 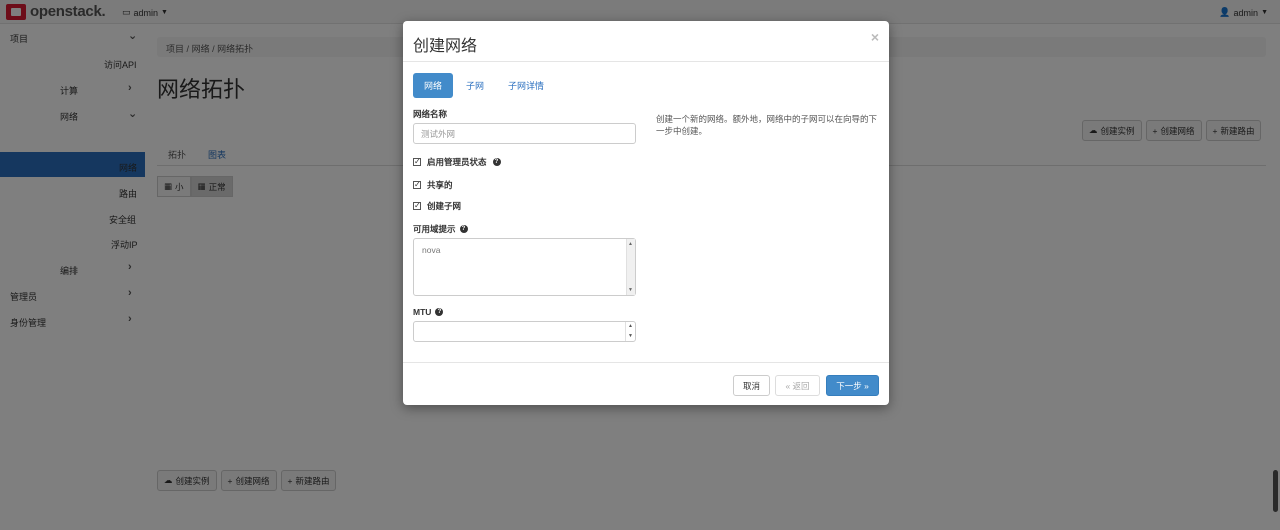 What do you see at coordinates (646, 41) in the screenshot?
I see `modal-header: 创建网络 ×` at bounding box center [646, 41].